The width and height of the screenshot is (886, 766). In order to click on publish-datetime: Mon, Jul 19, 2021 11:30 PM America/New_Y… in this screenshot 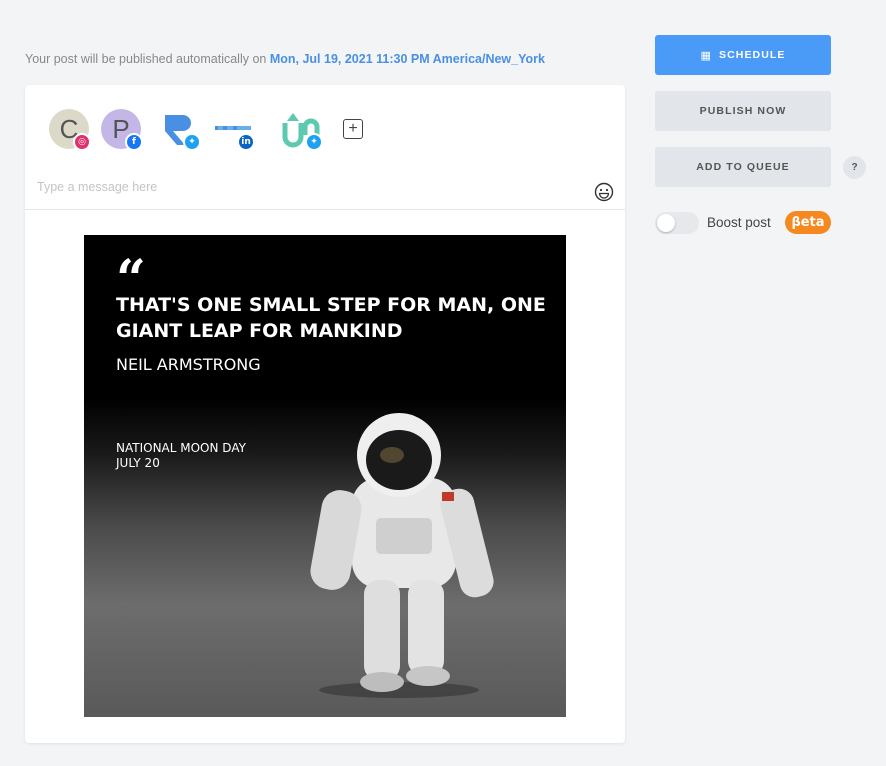, I will do `click(407, 59)`.